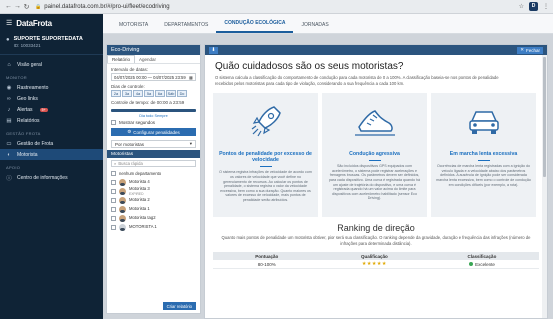  What do you see at coordinates (149, 93) in the screenshot?
I see `day-thu: 5a` at bounding box center [149, 93].